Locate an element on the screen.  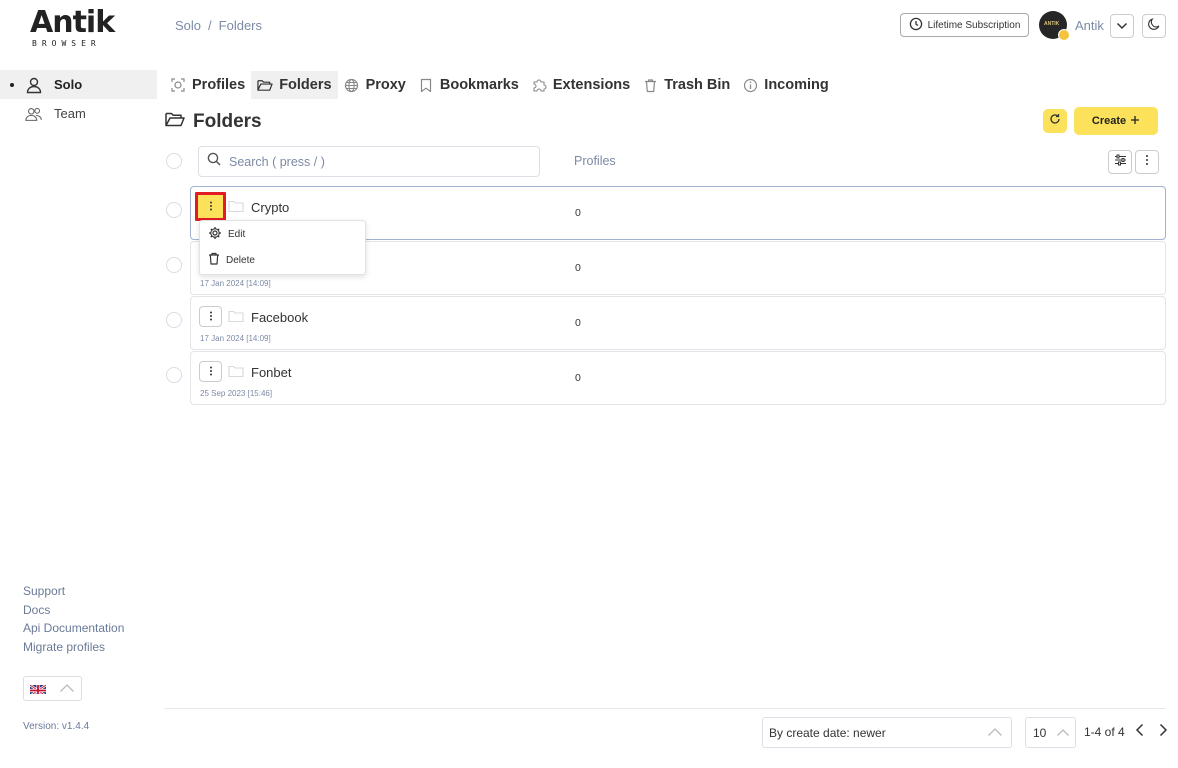
sidebar-nav: Solo Team is located at coordinates (78, 99).